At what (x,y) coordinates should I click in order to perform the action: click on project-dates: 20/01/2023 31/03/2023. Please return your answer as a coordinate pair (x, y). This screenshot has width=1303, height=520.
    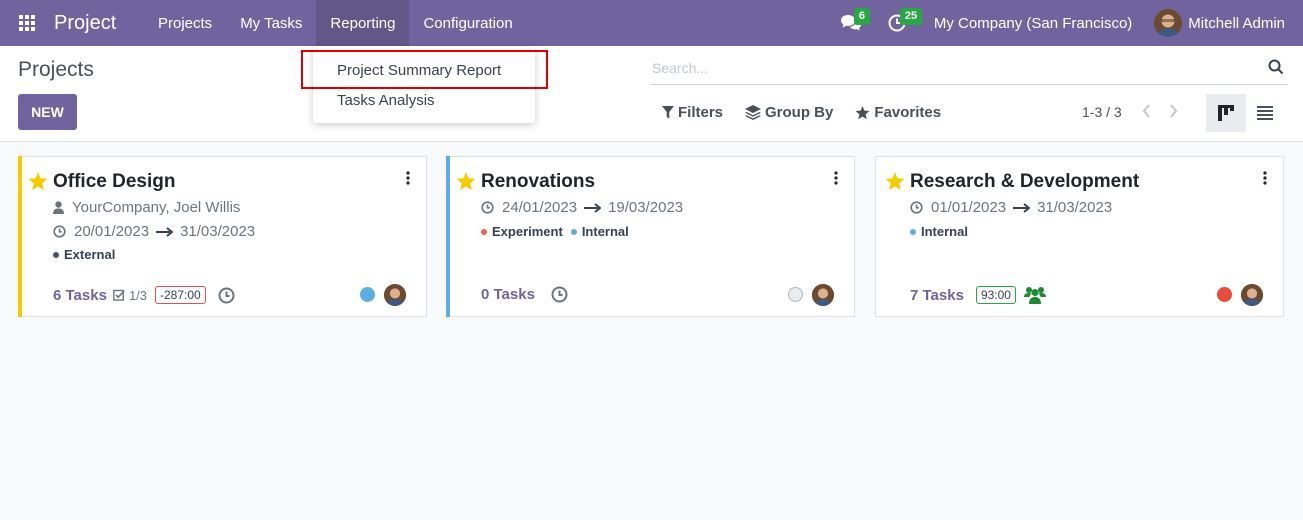
    Looking at the image, I should click on (154, 231).